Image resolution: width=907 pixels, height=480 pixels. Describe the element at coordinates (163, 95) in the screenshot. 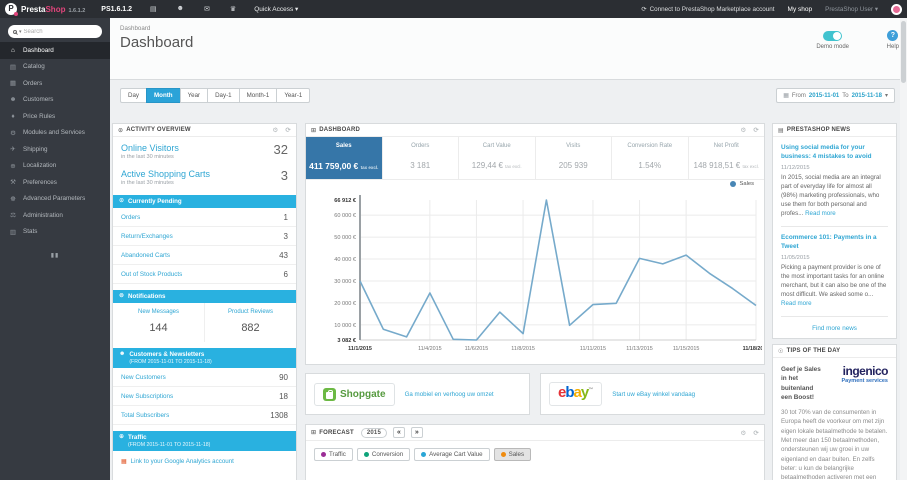

I see `preset-month-button: Month` at that location.